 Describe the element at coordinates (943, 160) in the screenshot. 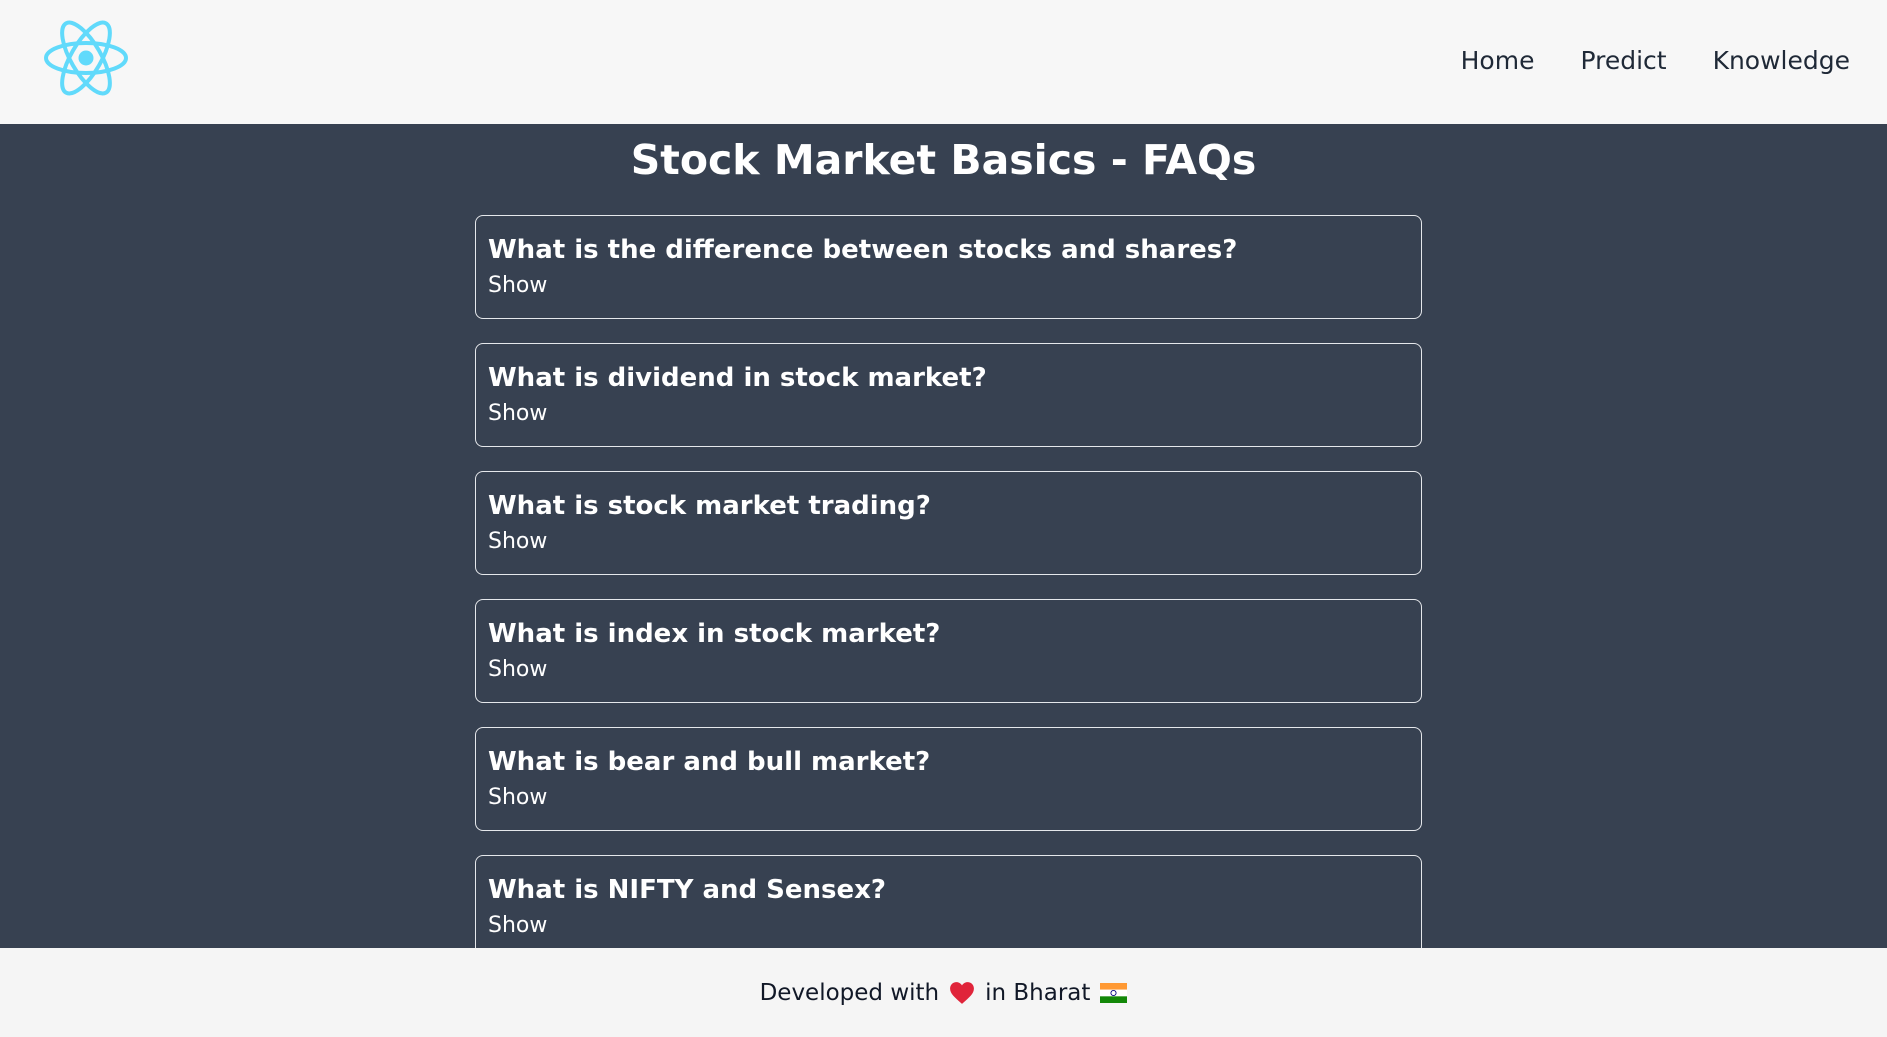

I see `page-title: Stock Market Basics - FAQs` at that location.